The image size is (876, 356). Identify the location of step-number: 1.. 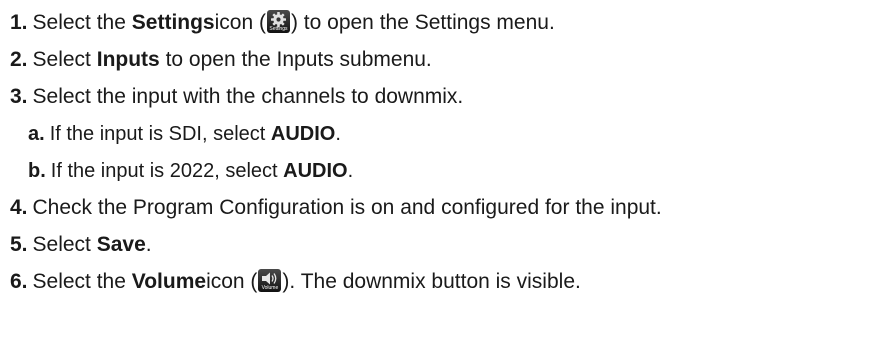
(19, 22).